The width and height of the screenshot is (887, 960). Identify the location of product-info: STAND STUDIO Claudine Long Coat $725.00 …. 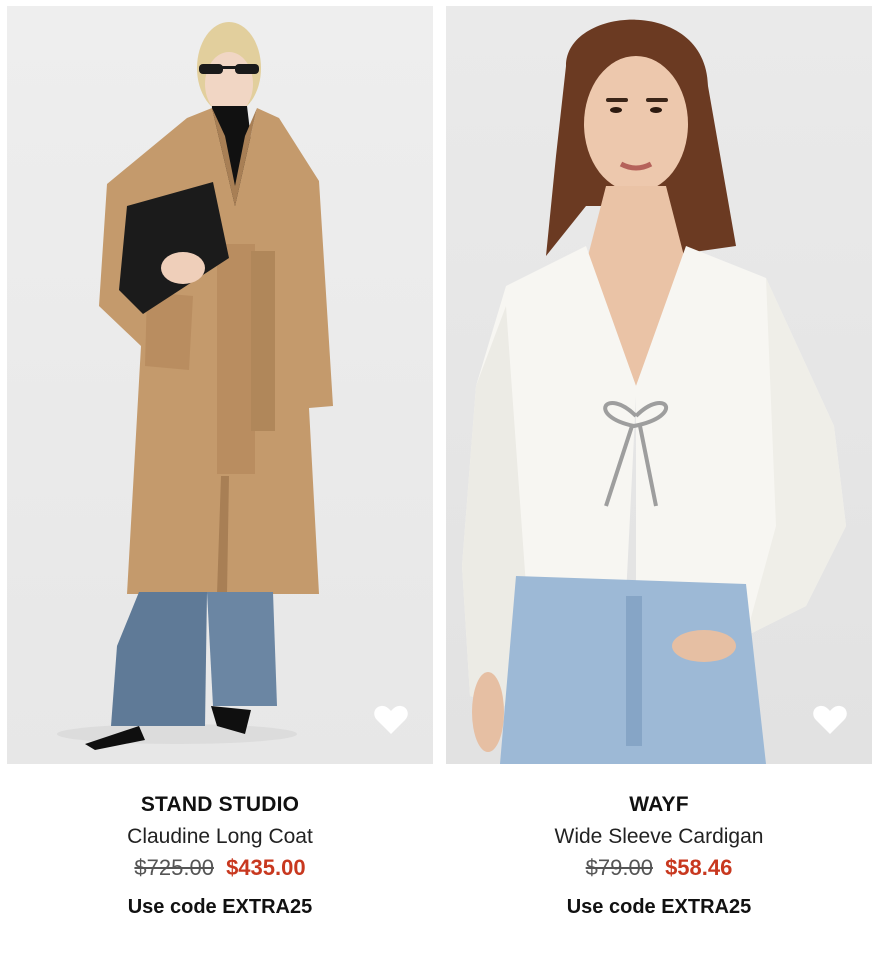
(220, 856).